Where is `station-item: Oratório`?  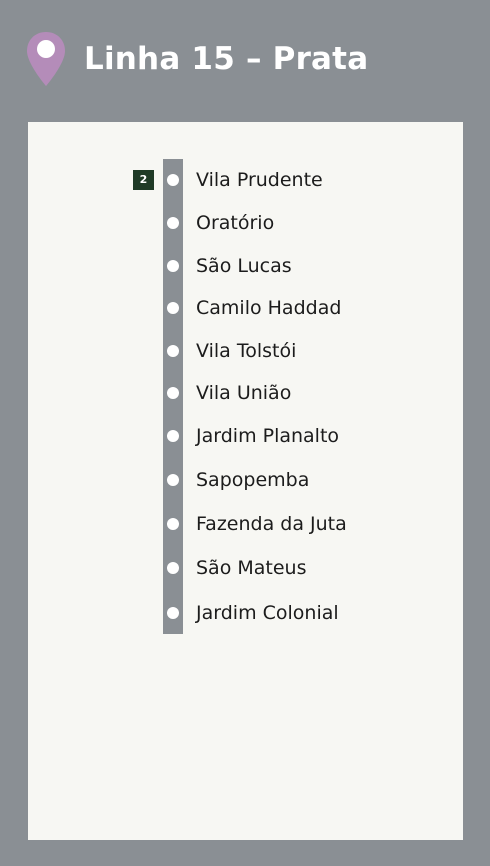 station-item: Oratório is located at coordinates (245, 223).